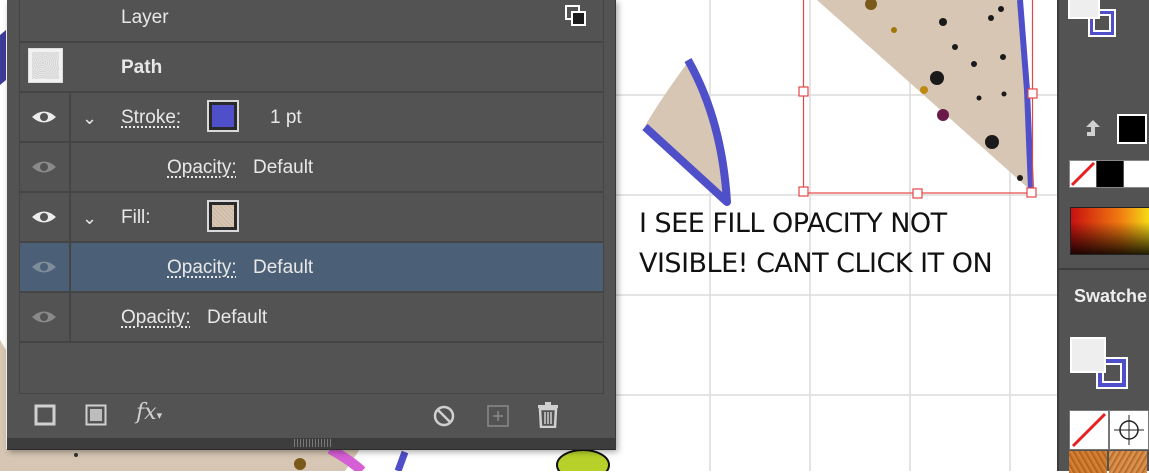 The height and width of the screenshot is (473, 1149). What do you see at coordinates (136, 218) in the screenshot?
I see `fill-label: Fill:` at bounding box center [136, 218].